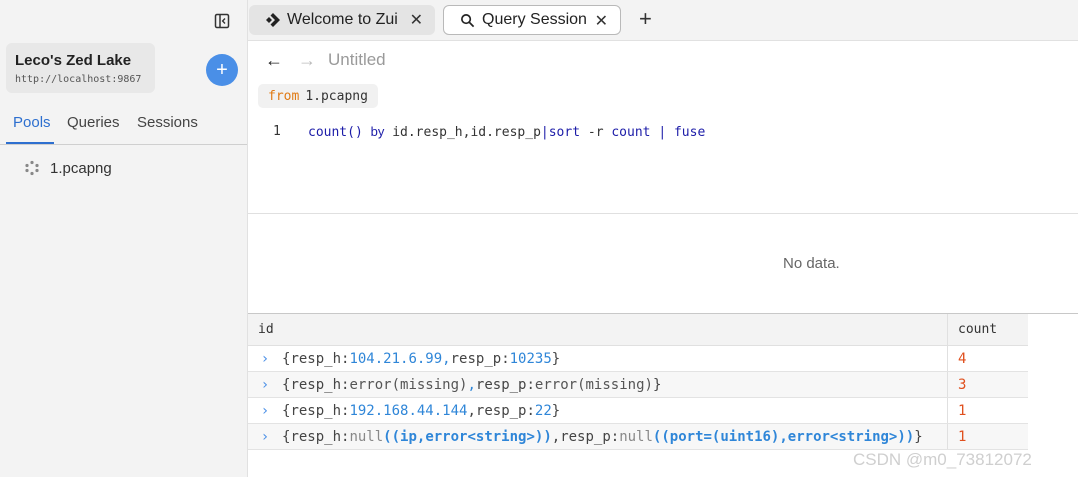  I want to click on code-fuse: fuse, so click(689, 132).